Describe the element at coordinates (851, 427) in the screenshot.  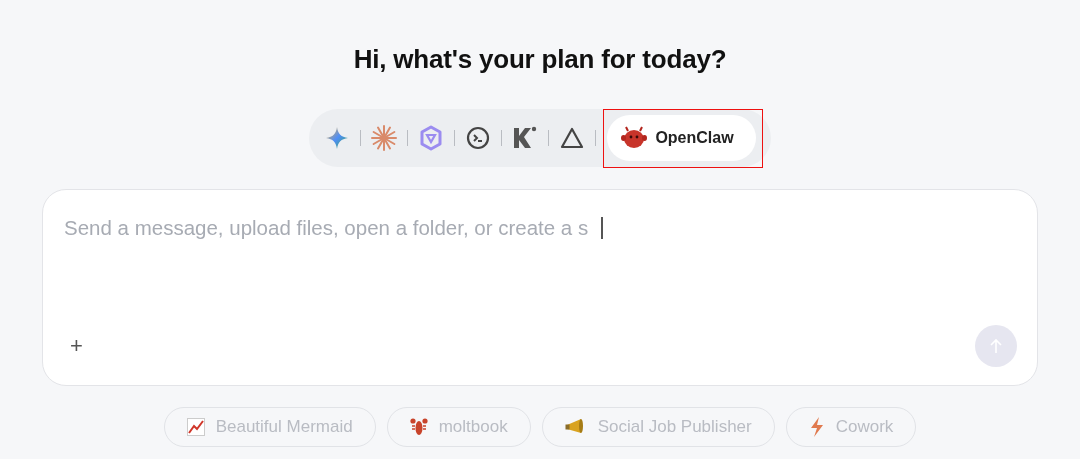
I see `suggestion-chip: Cowork` at that location.